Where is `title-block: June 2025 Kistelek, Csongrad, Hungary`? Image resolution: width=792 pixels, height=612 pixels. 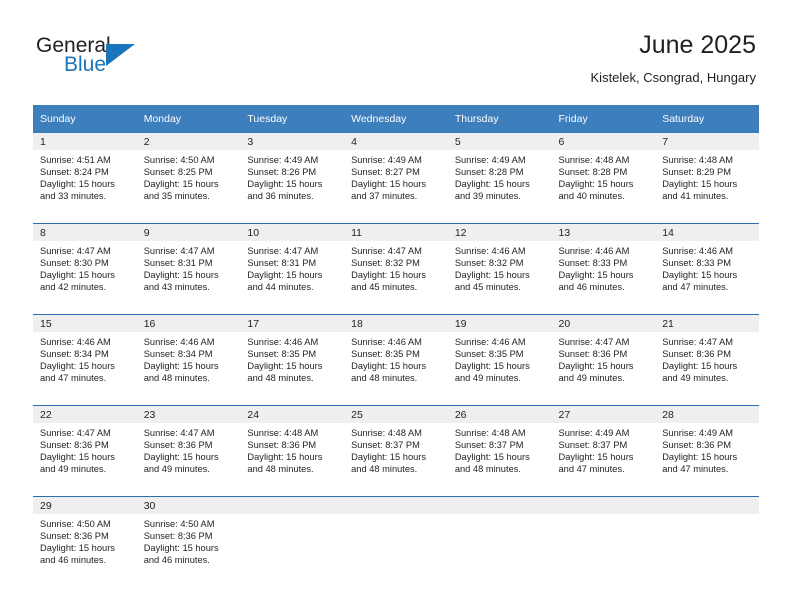
title-block: June 2025 Kistelek, Csongrad, Hungary is located at coordinates (673, 57).